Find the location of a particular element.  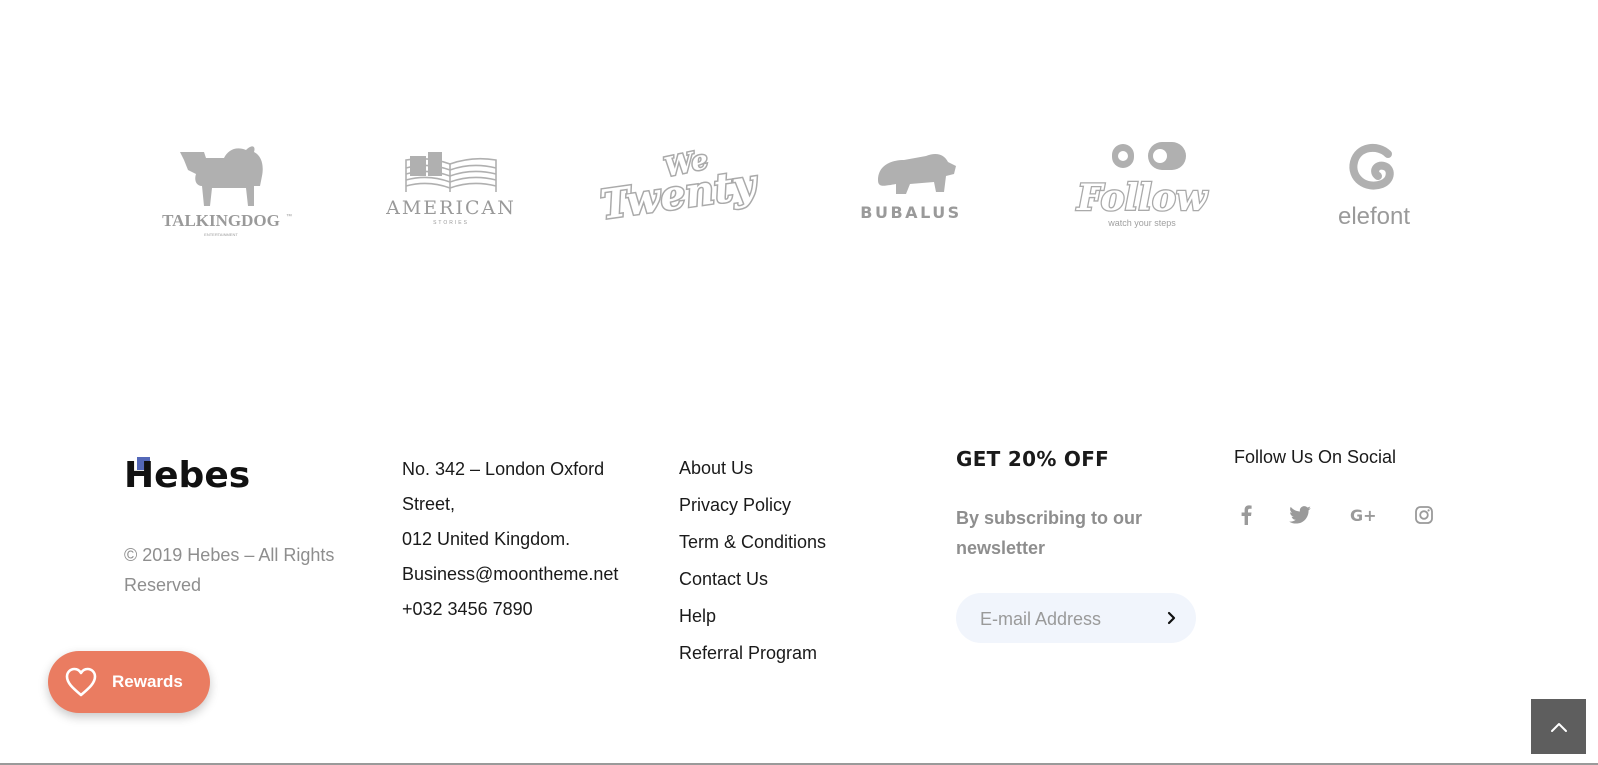

svg-text: Hebes is located at coordinates (187, 475).